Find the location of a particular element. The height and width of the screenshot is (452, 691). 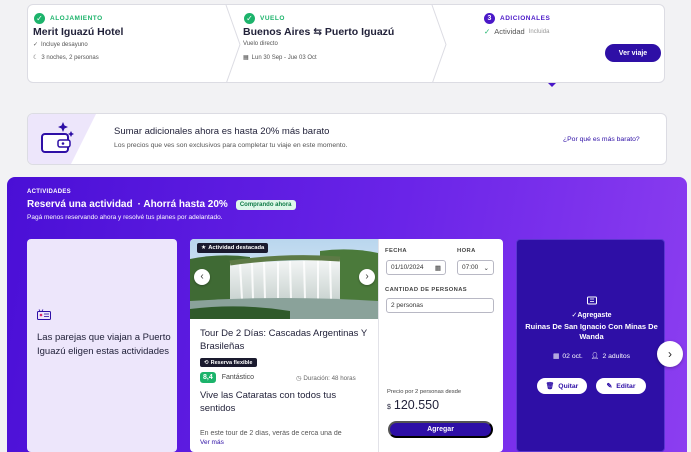

flexible-badge: ⟲ Reserva flexible is located at coordinates (228, 362).